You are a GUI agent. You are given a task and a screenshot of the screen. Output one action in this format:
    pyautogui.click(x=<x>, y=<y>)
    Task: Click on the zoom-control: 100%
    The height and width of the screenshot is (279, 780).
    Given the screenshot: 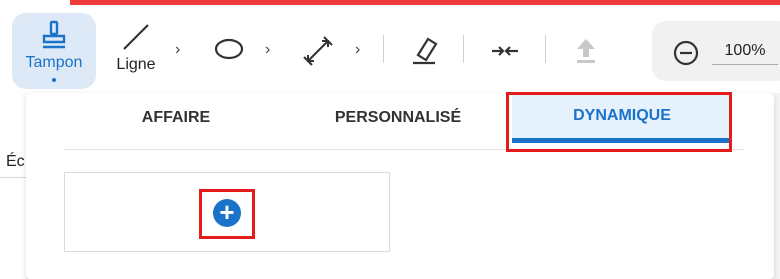 What is the action you would take?
    pyautogui.click(x=716, y=51)
    